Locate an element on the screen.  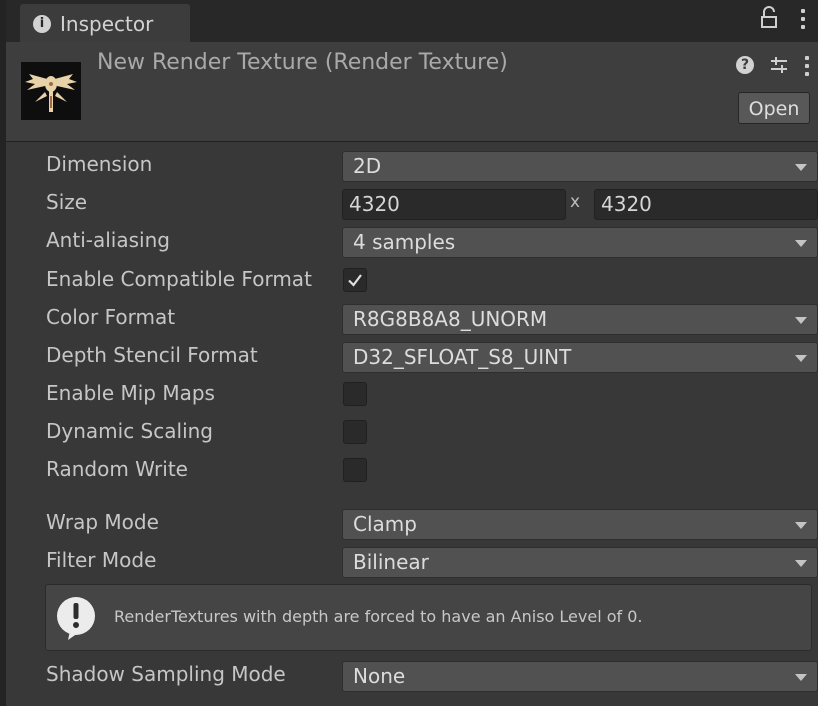
lock-icon is located at coordinates (769, 18).